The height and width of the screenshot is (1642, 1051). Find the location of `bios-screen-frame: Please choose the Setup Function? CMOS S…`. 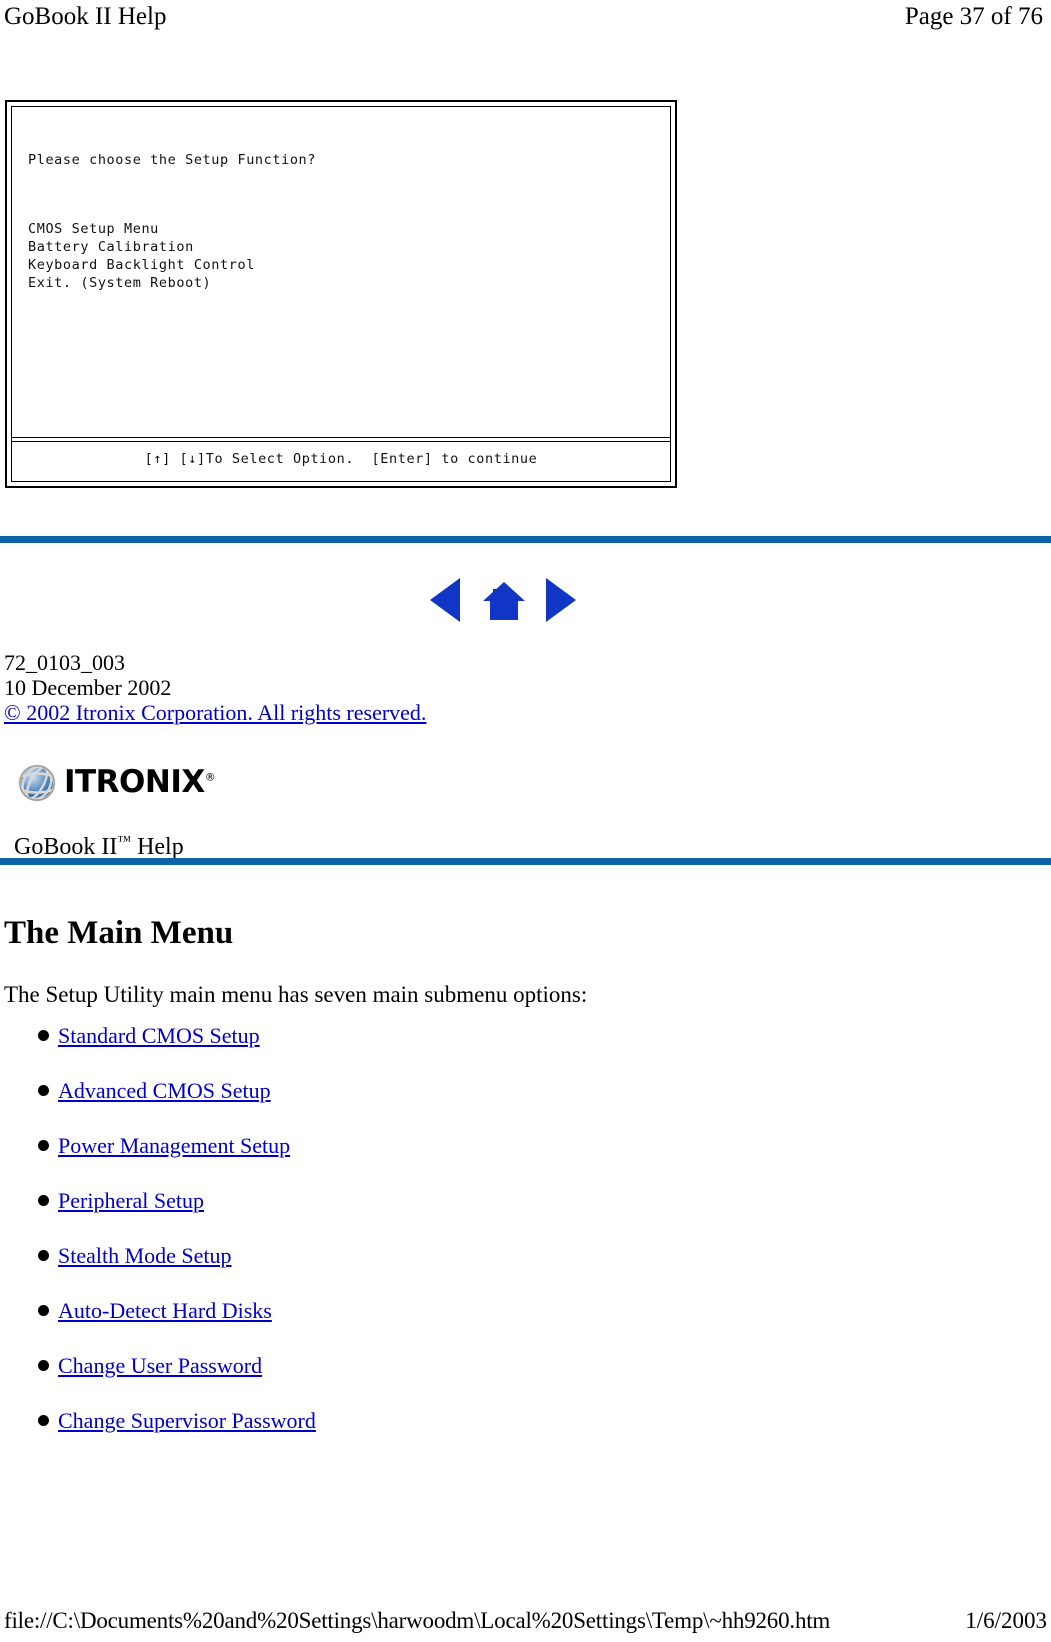

bios-screen-frame: Please choose the Setup Function? CMOS S… is located at coordinates (341, 294).